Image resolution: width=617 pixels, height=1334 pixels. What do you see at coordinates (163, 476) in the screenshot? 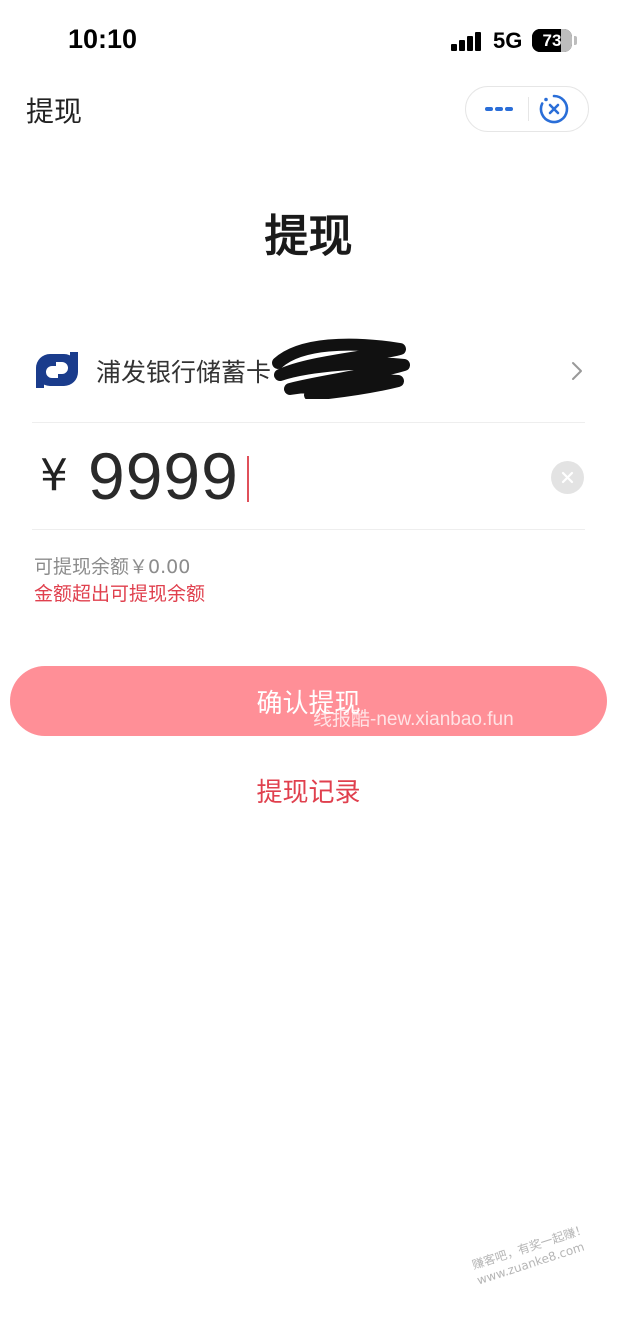
I see `amount-input: 9999` at bounding box center [163, 476].